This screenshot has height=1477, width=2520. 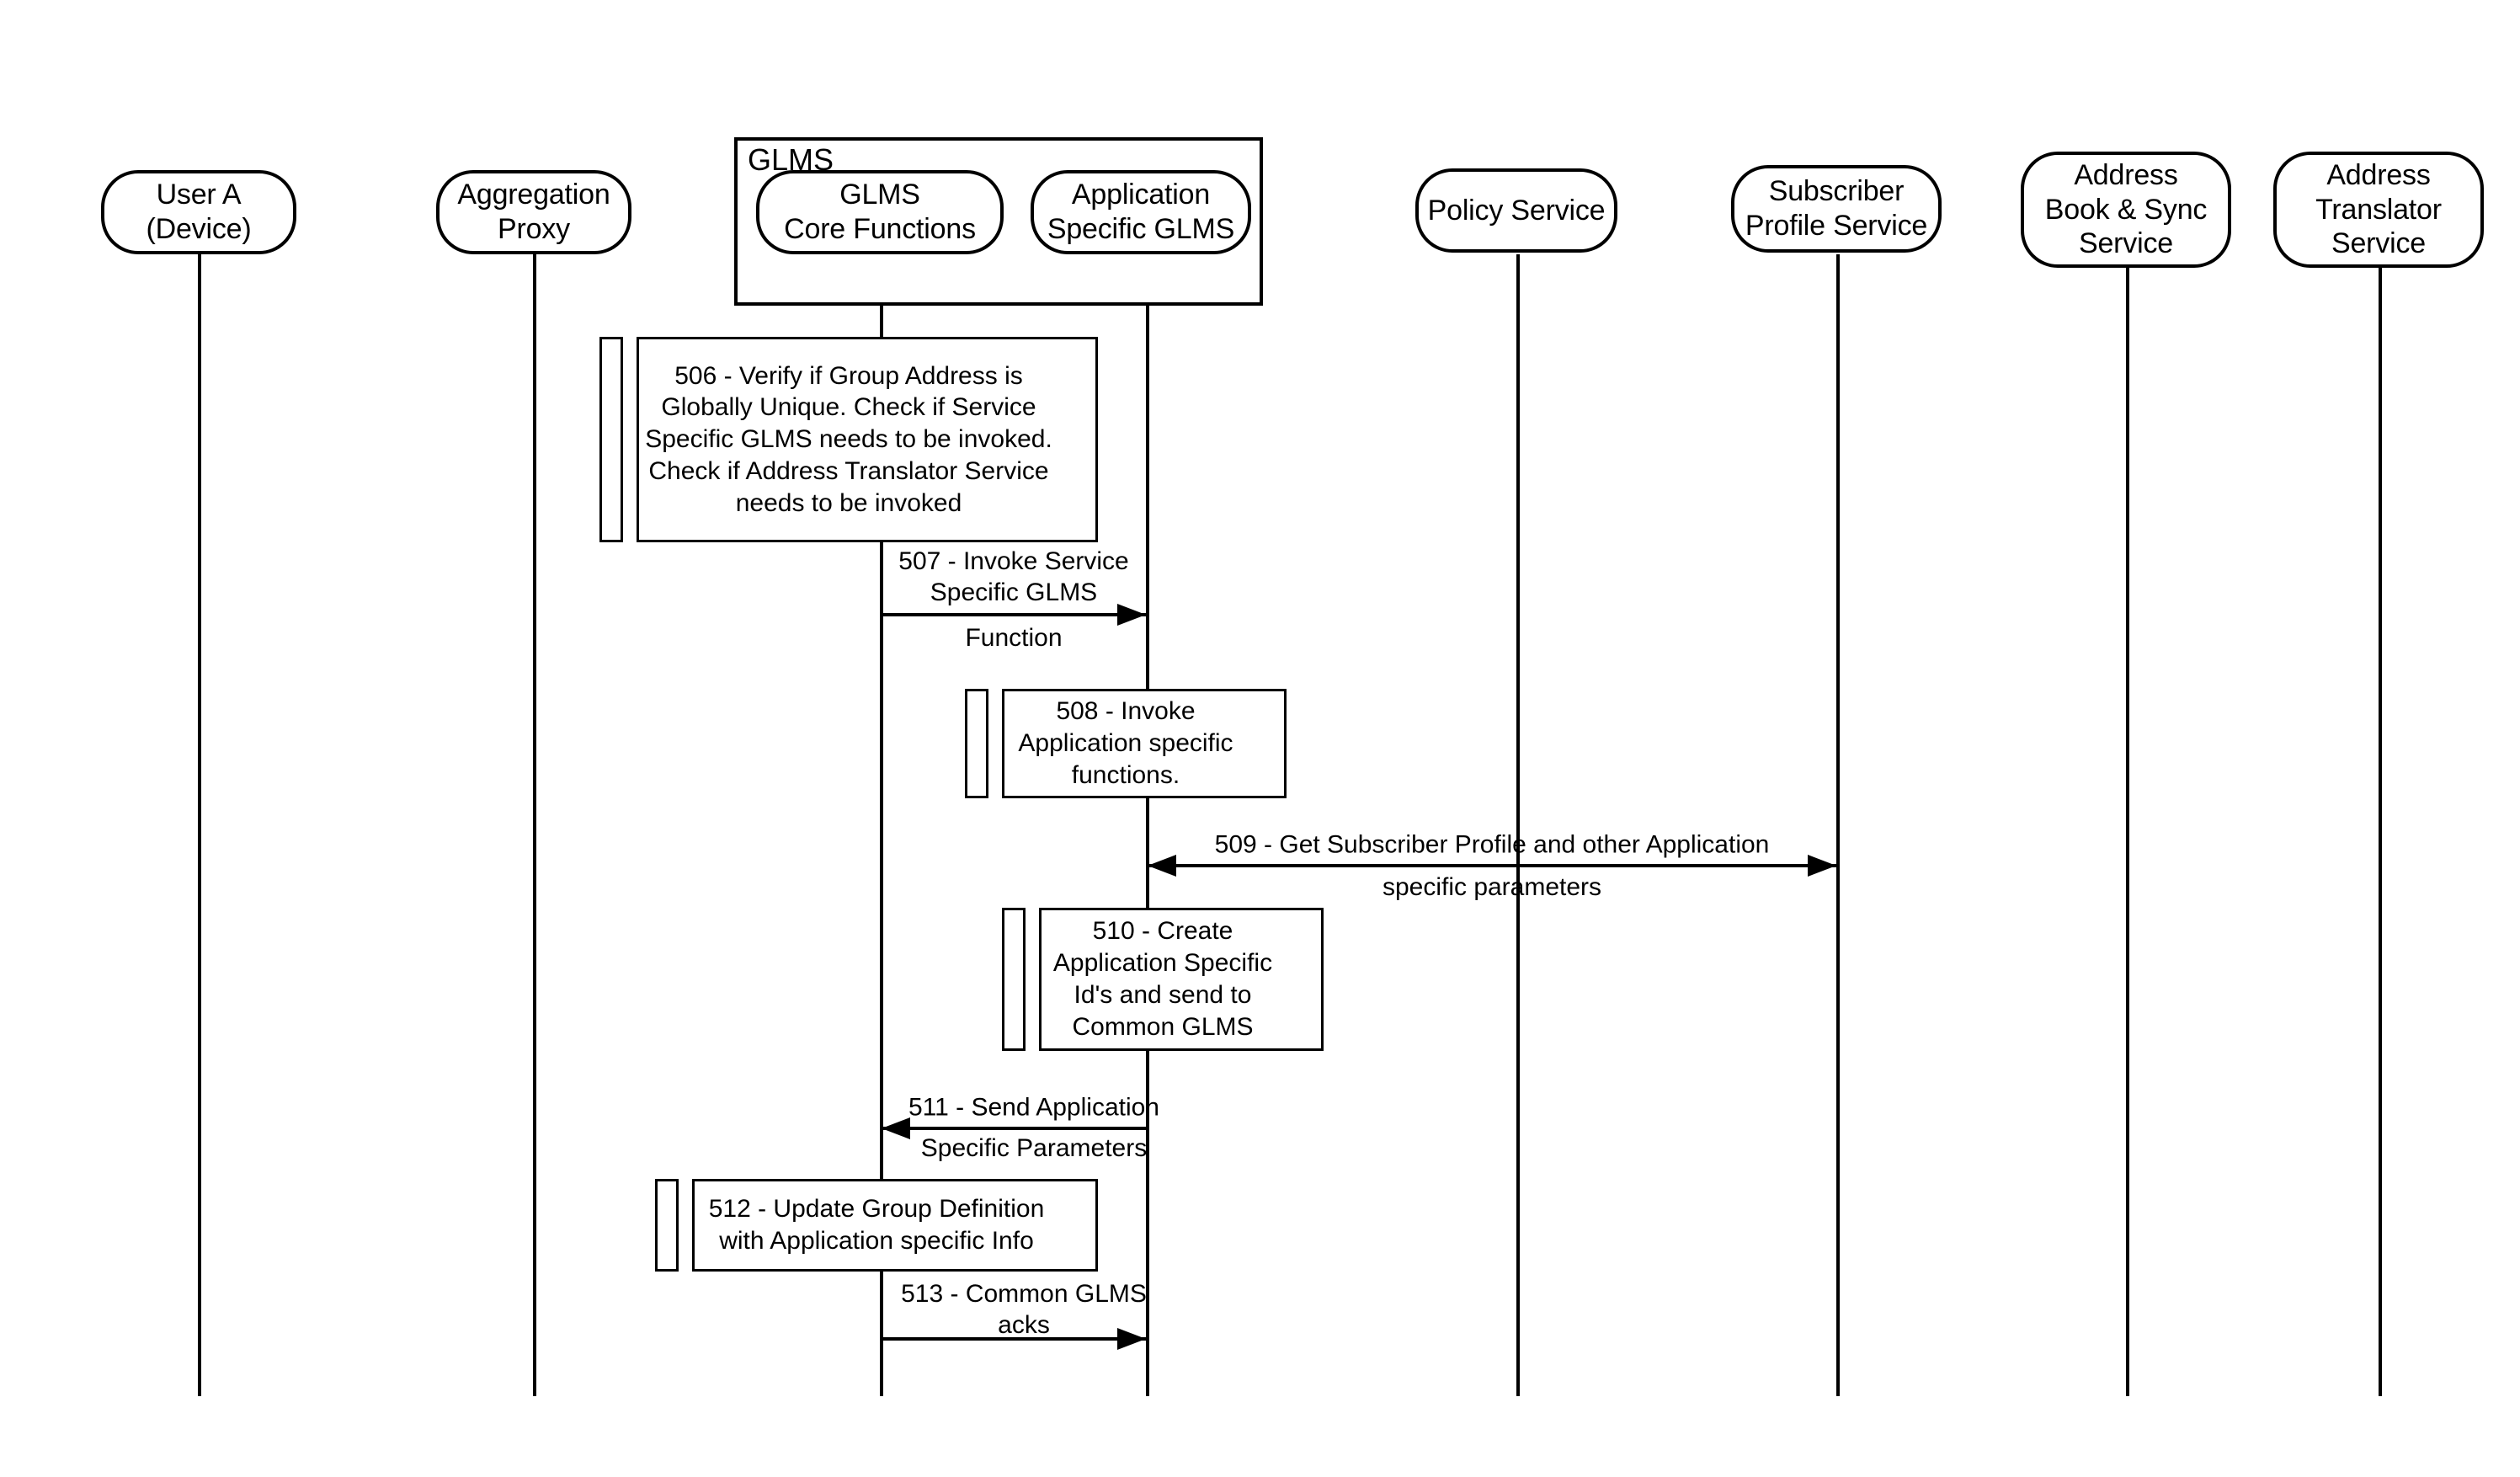 What do you see at coordinates (2127, 832) in the screenshot?
I see `lifeline-line-address-book-sync` at bounding box center [2127, 832].